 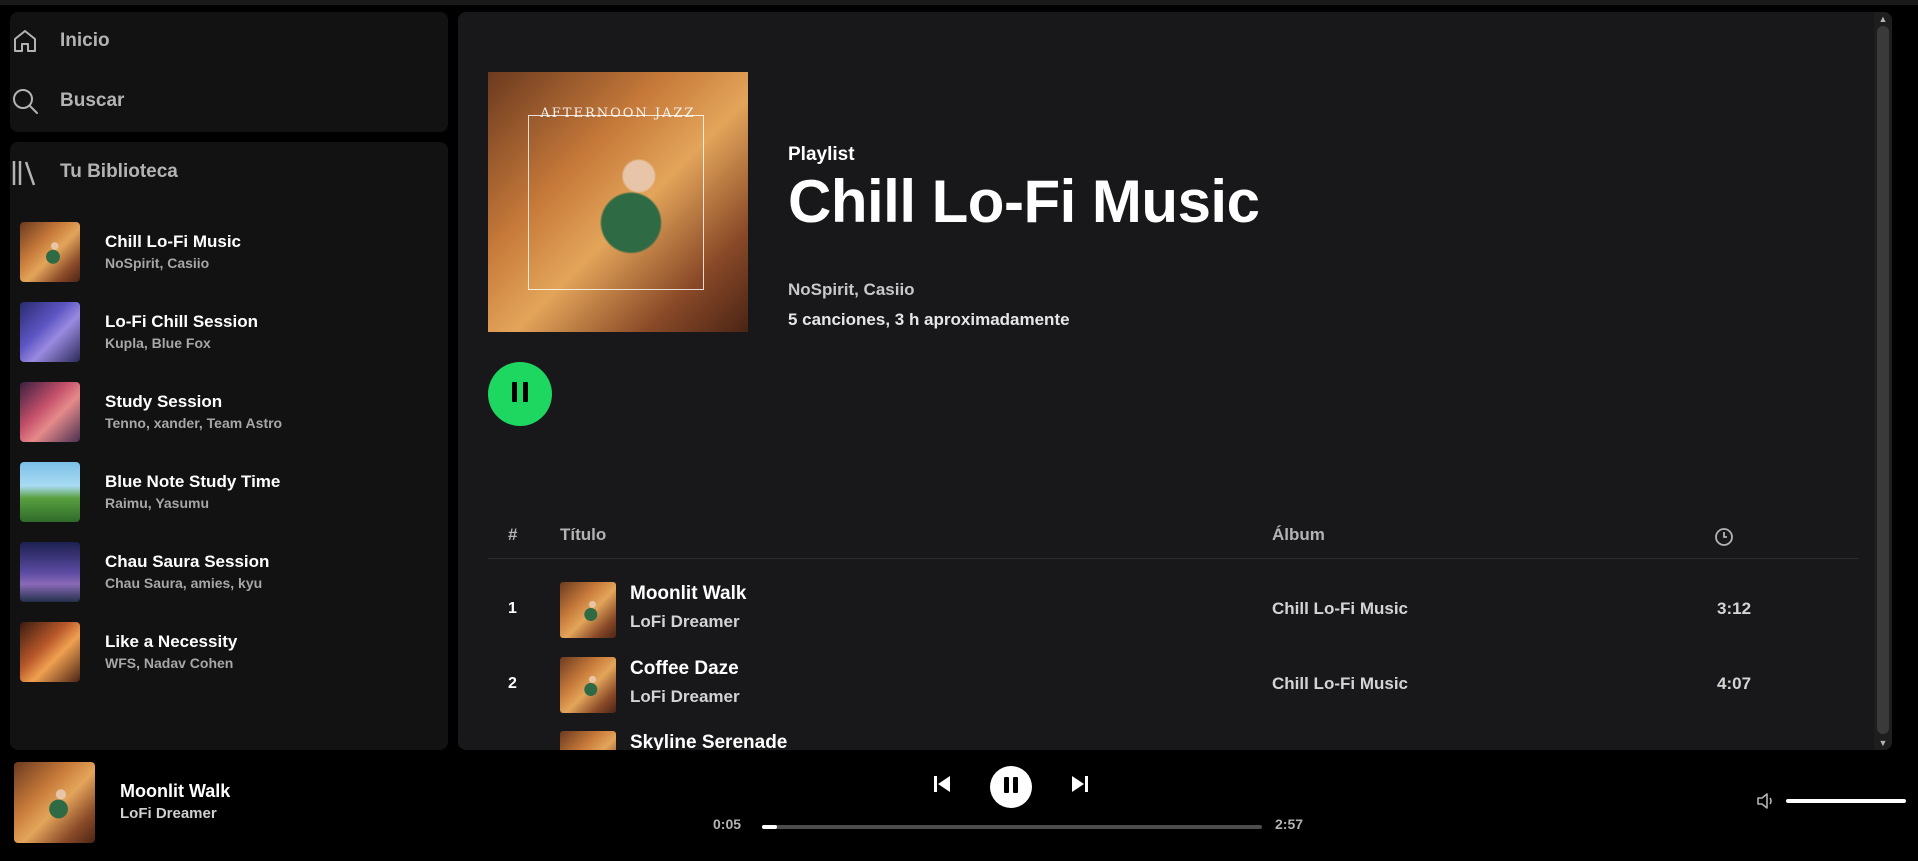 What do you see at coordinates (1298, 535) in the screenshot?
I see `col-album: Álbum` at bounding box center [1298, 535].